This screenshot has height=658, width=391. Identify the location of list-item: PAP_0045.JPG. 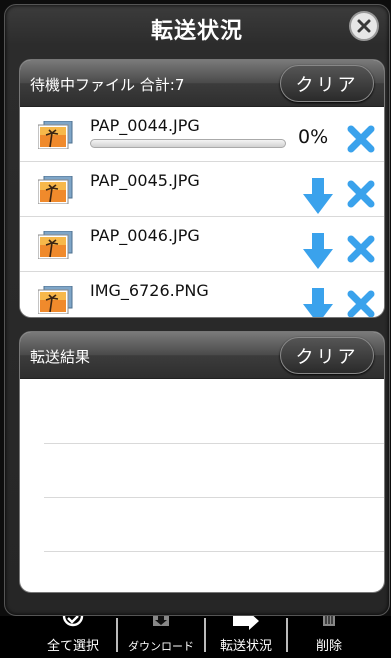
(202, 189).